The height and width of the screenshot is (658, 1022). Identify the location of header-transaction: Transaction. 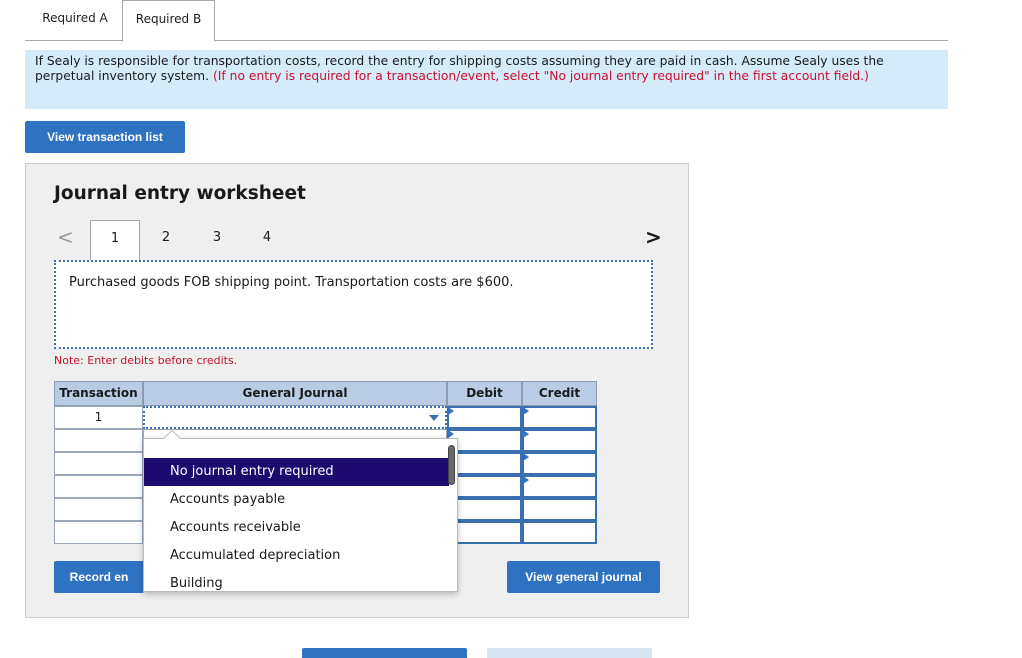
(98, 393).